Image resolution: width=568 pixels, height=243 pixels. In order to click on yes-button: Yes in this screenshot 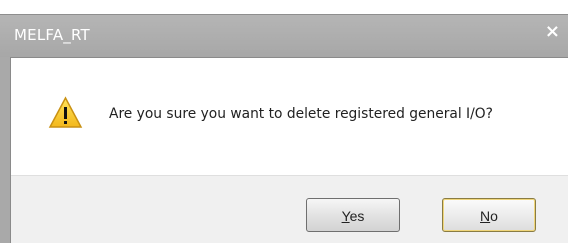, I will do `click(353, 215)`.